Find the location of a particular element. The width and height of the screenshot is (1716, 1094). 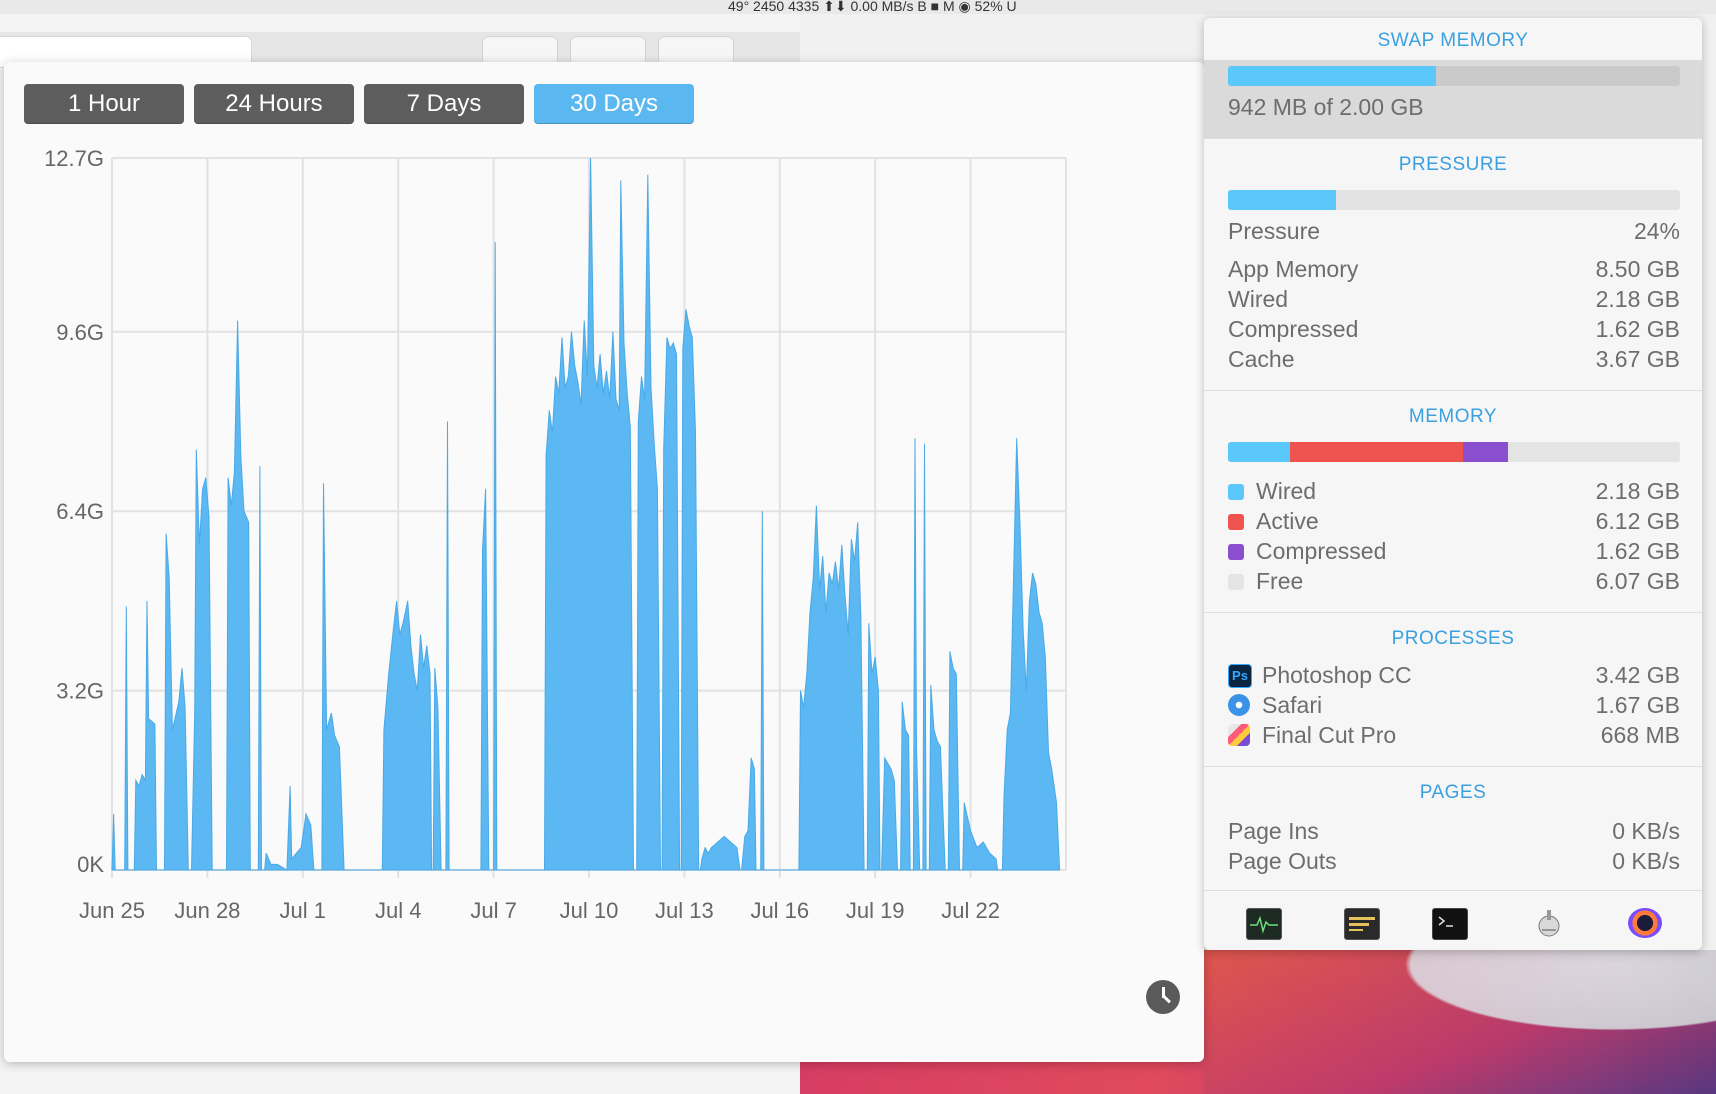

x-tick-label: Jun 25 is located at coordinates (112, 910).